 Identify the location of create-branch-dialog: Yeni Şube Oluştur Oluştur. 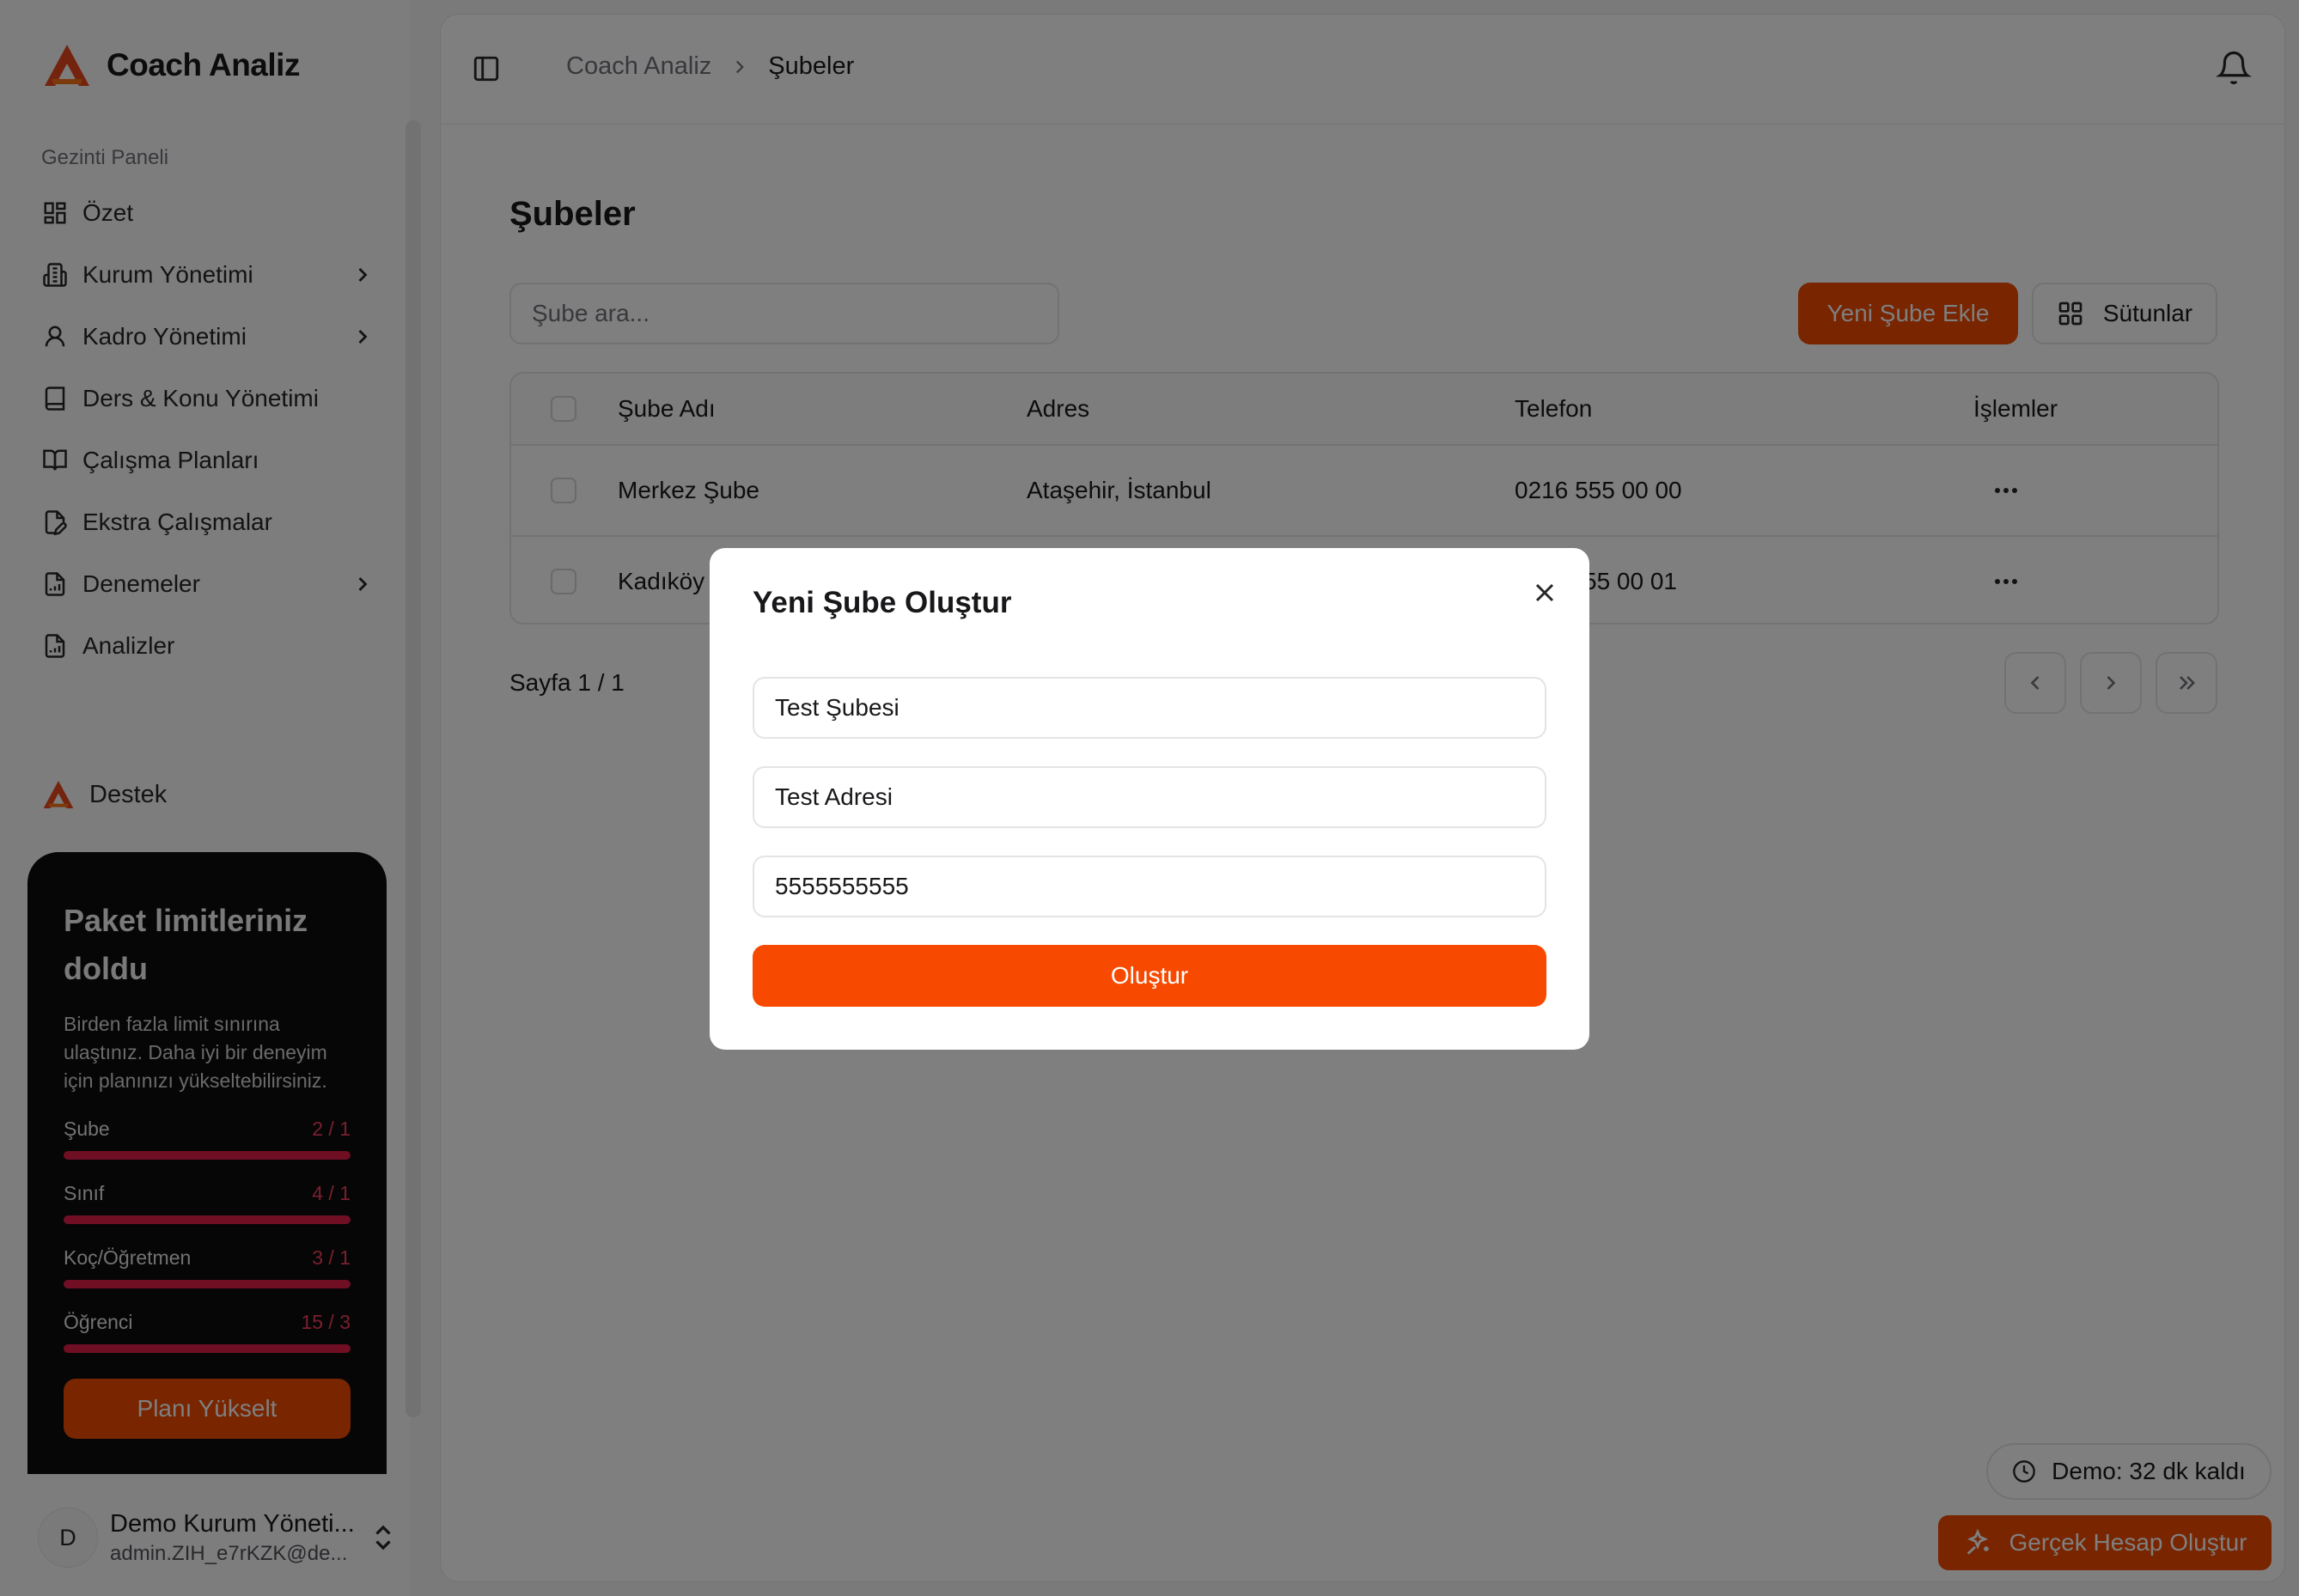
(1149, 799).